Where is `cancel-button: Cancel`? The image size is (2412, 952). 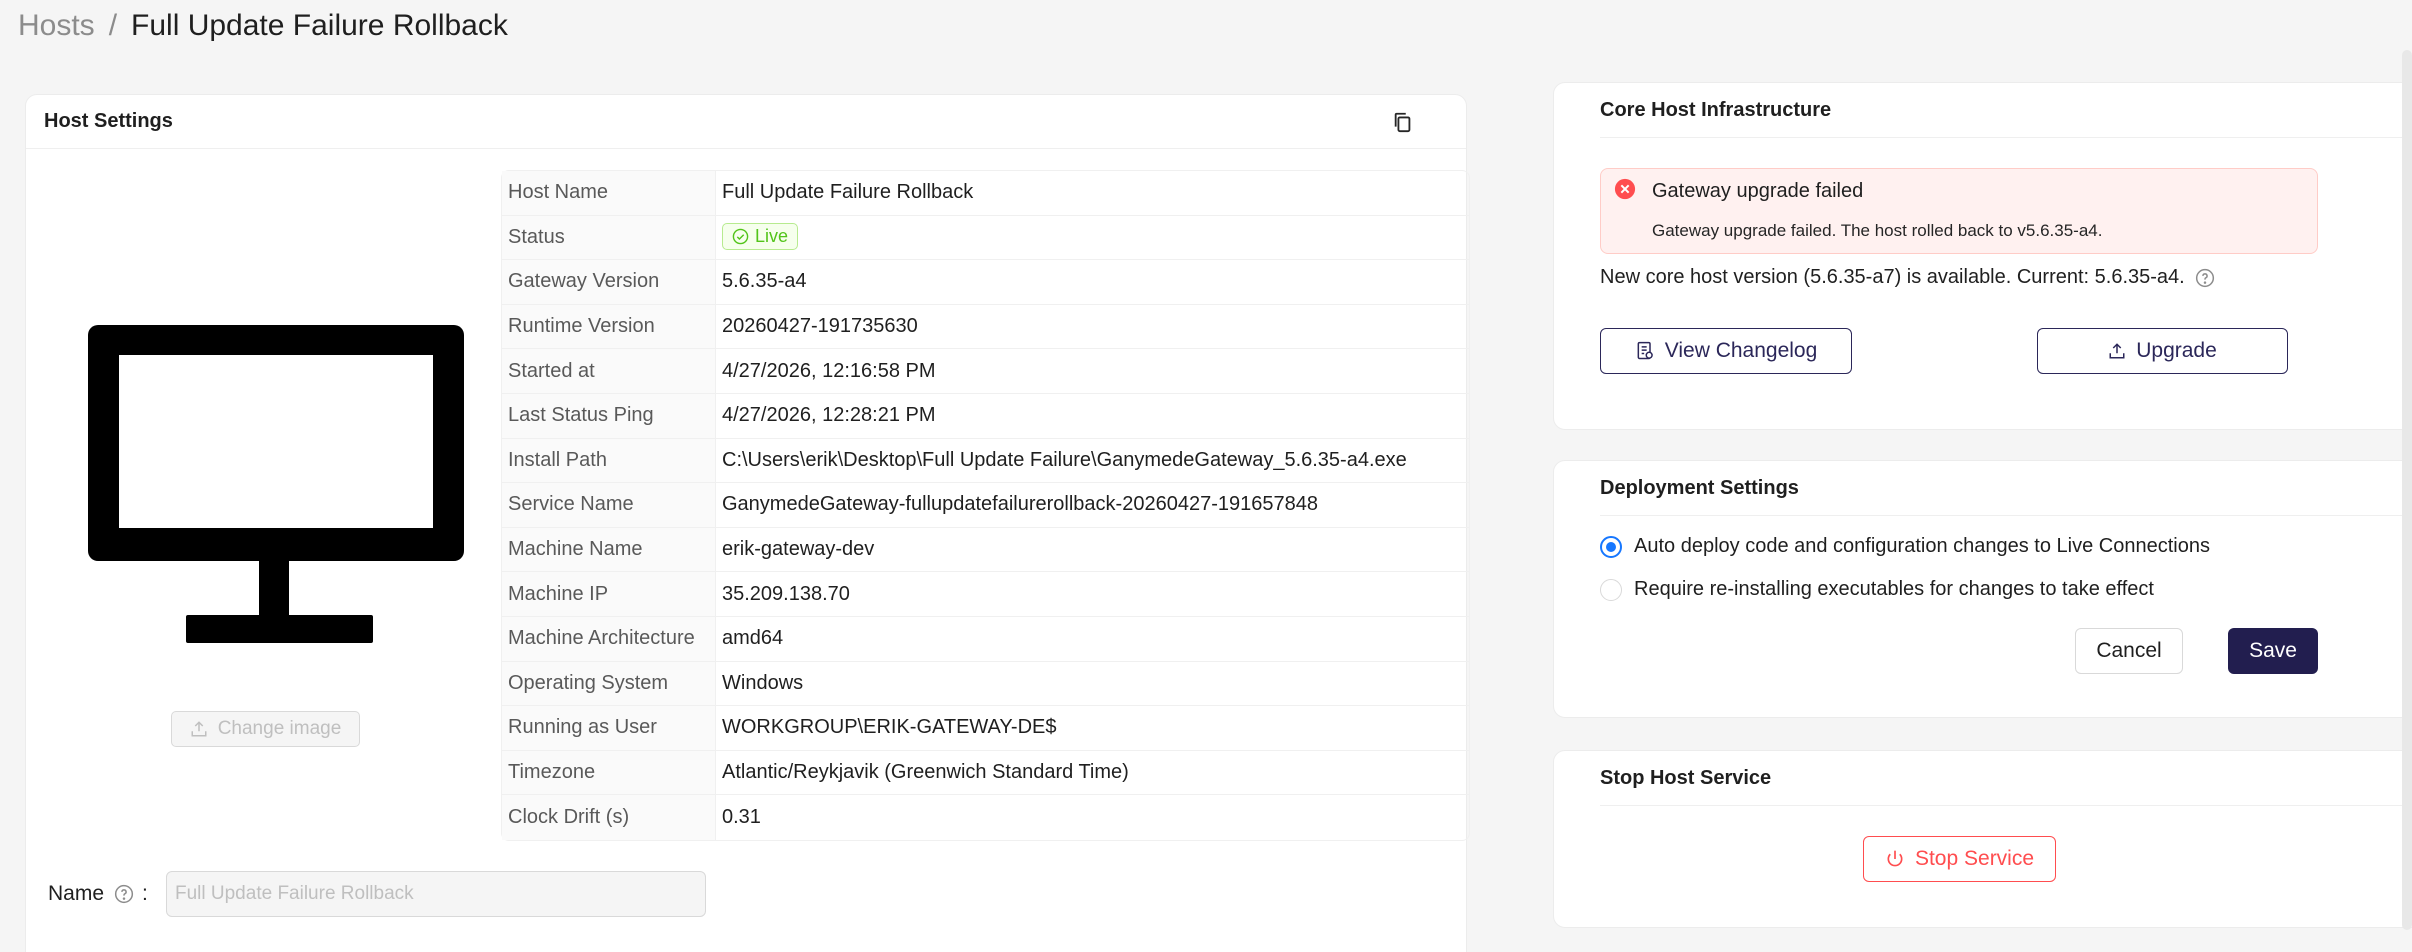 cancel-button: Cancel is located at coordinates (2129, 651).